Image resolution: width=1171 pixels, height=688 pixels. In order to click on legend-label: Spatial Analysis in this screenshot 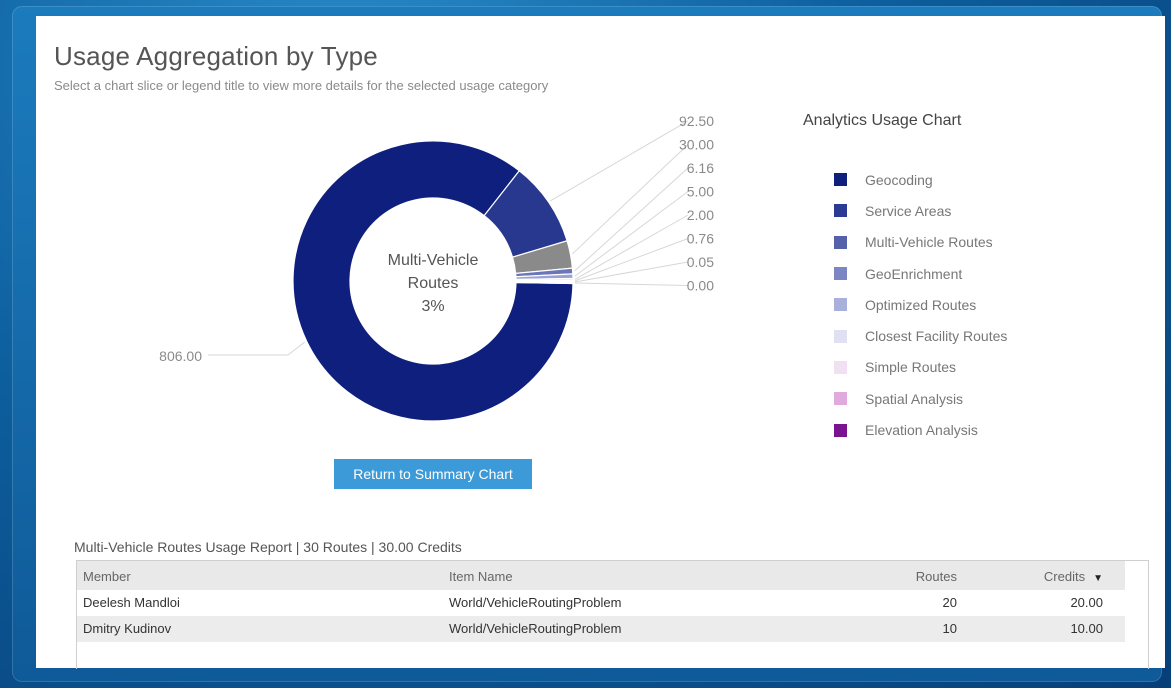, I will do `click(914, 399)`.